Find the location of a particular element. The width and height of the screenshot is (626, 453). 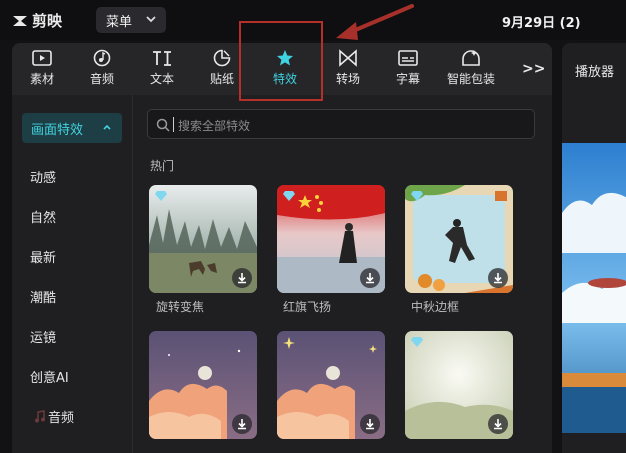

app-logo: 剪映 is located at coordinates (37, 20).